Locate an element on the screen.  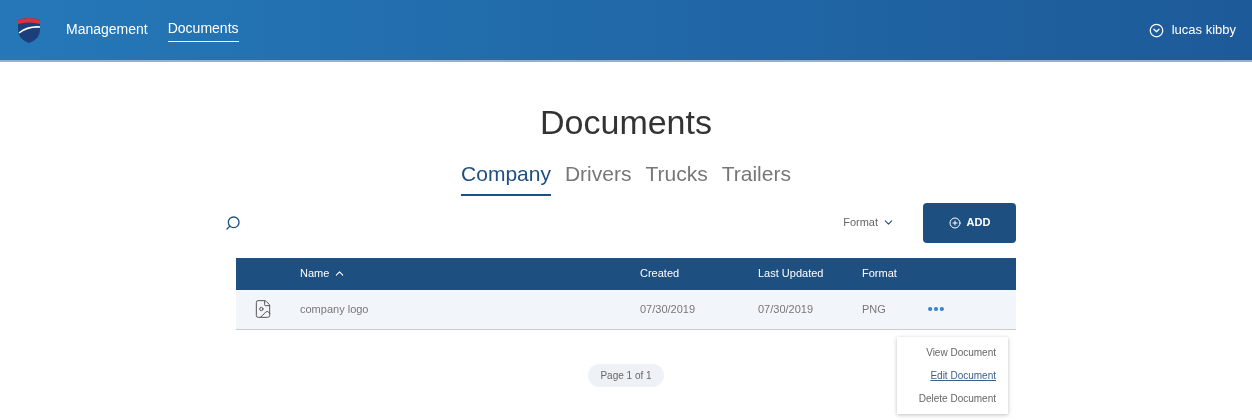
image-file-icon is located at coordinates (263, 309).